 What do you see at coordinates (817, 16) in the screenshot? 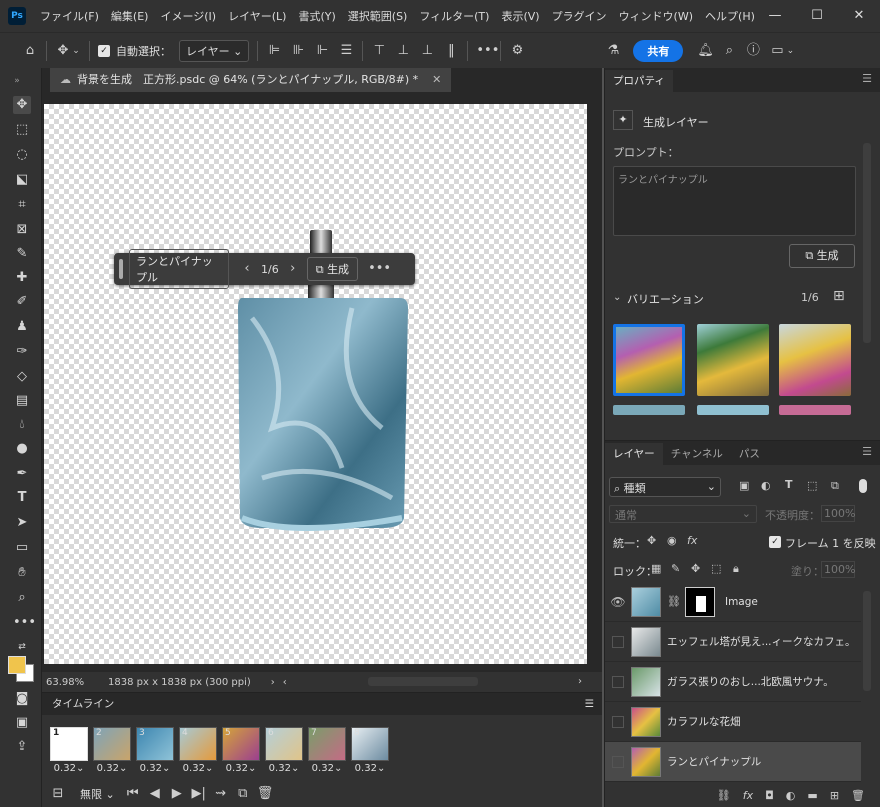
I see `maximize-icon: ☐` at bounding box center [817, 16].